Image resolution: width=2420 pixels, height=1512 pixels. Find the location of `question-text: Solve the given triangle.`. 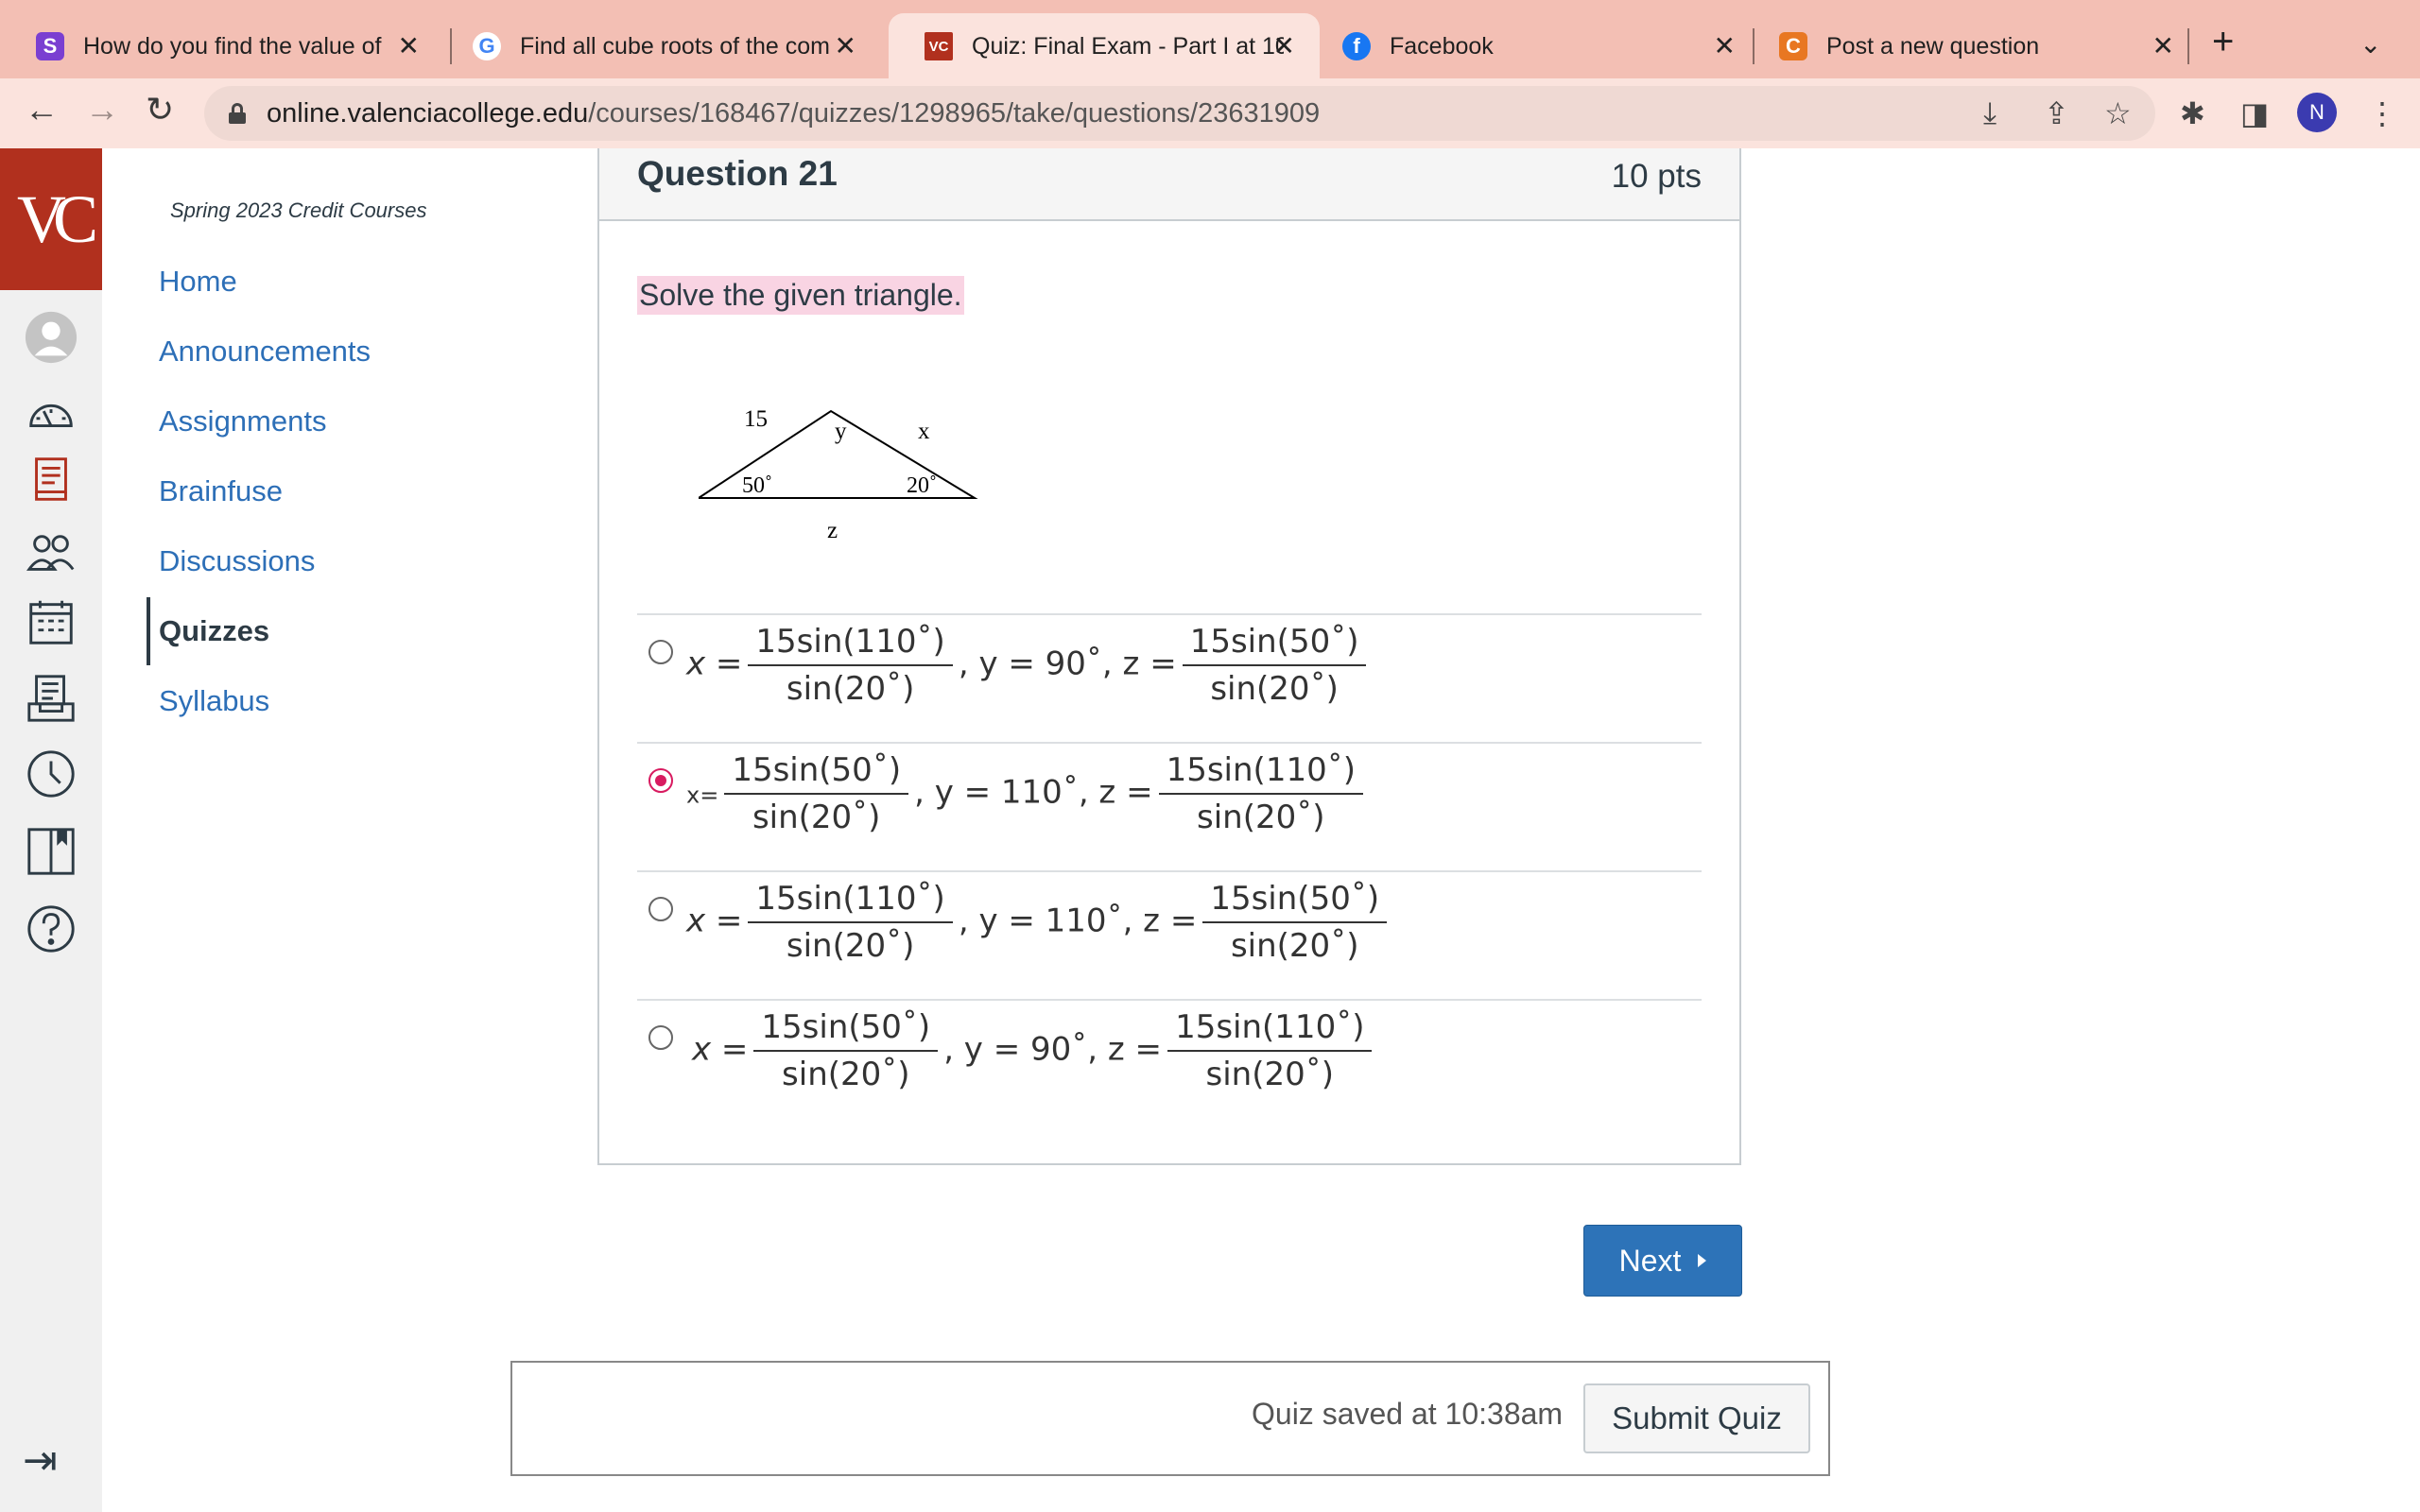

question-text: Solve the given triangle. is located at coordinates (800, 295).